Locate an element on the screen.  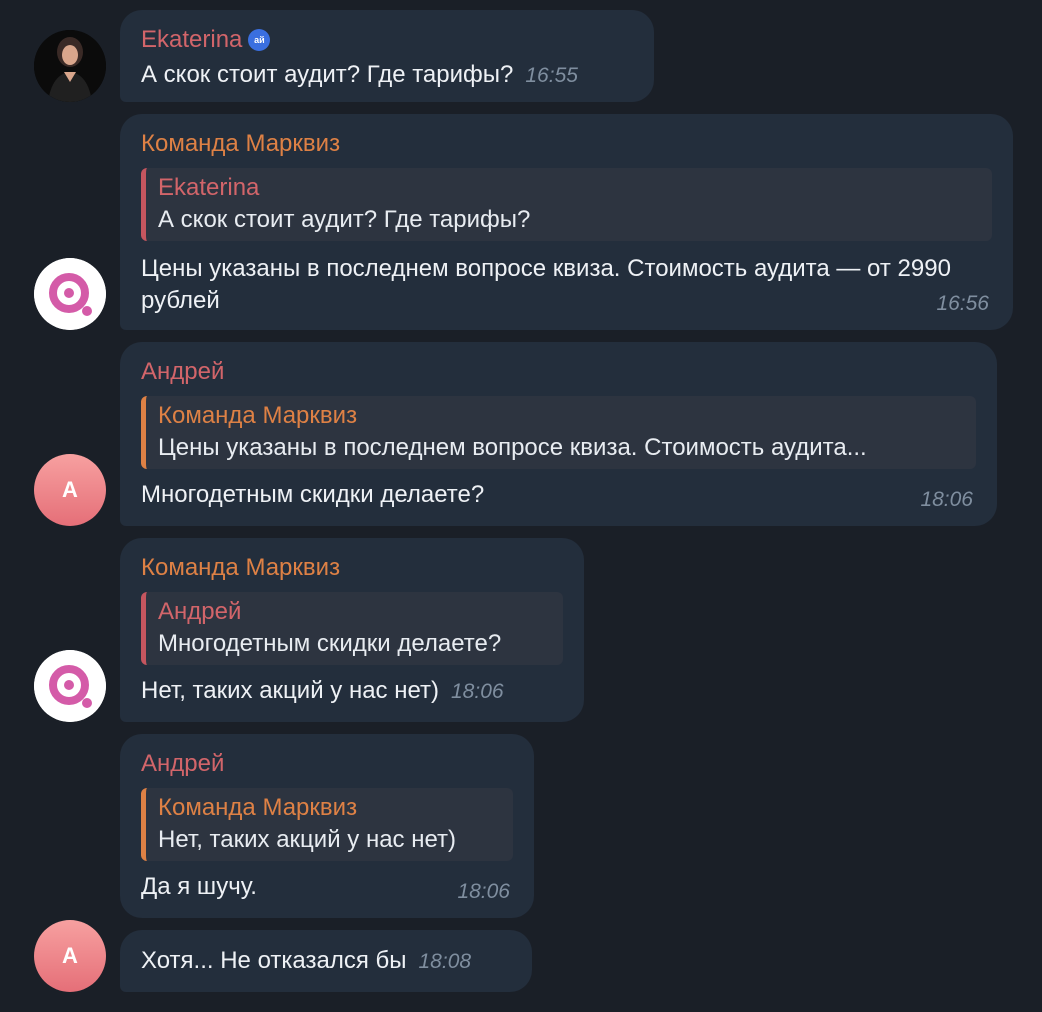
message-text: Многодетным скидки делаете? is located at coordinates (313, 494).